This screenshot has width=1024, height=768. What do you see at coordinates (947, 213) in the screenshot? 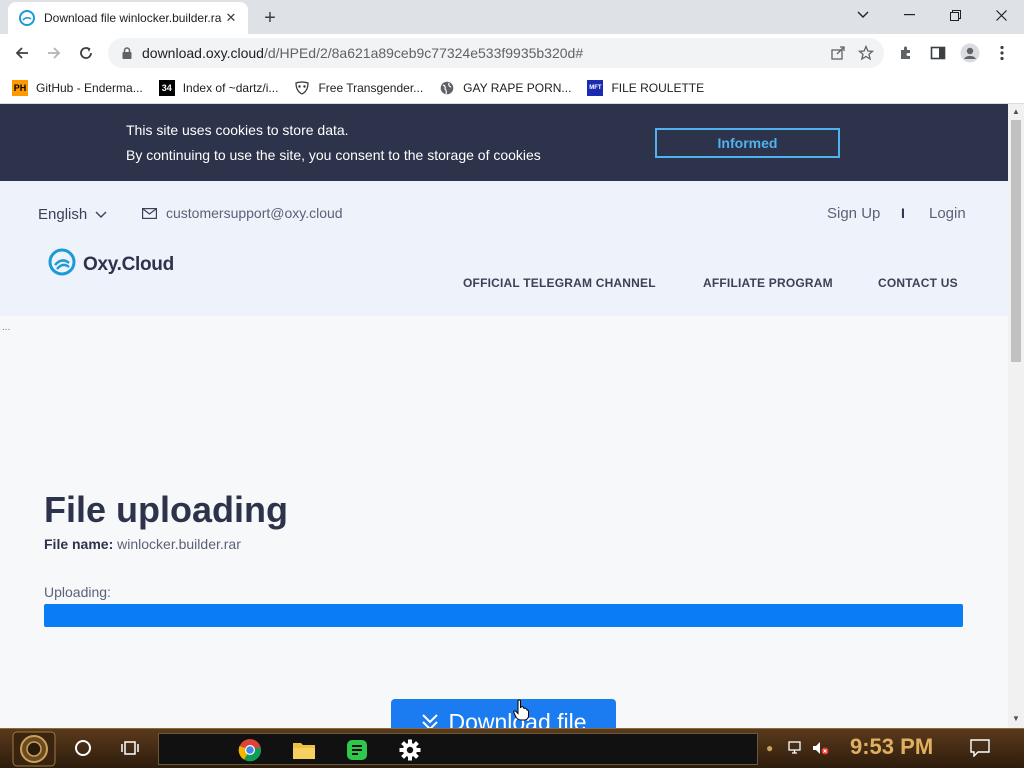
I see `login-link: Login` at bounding box center [947, 213].